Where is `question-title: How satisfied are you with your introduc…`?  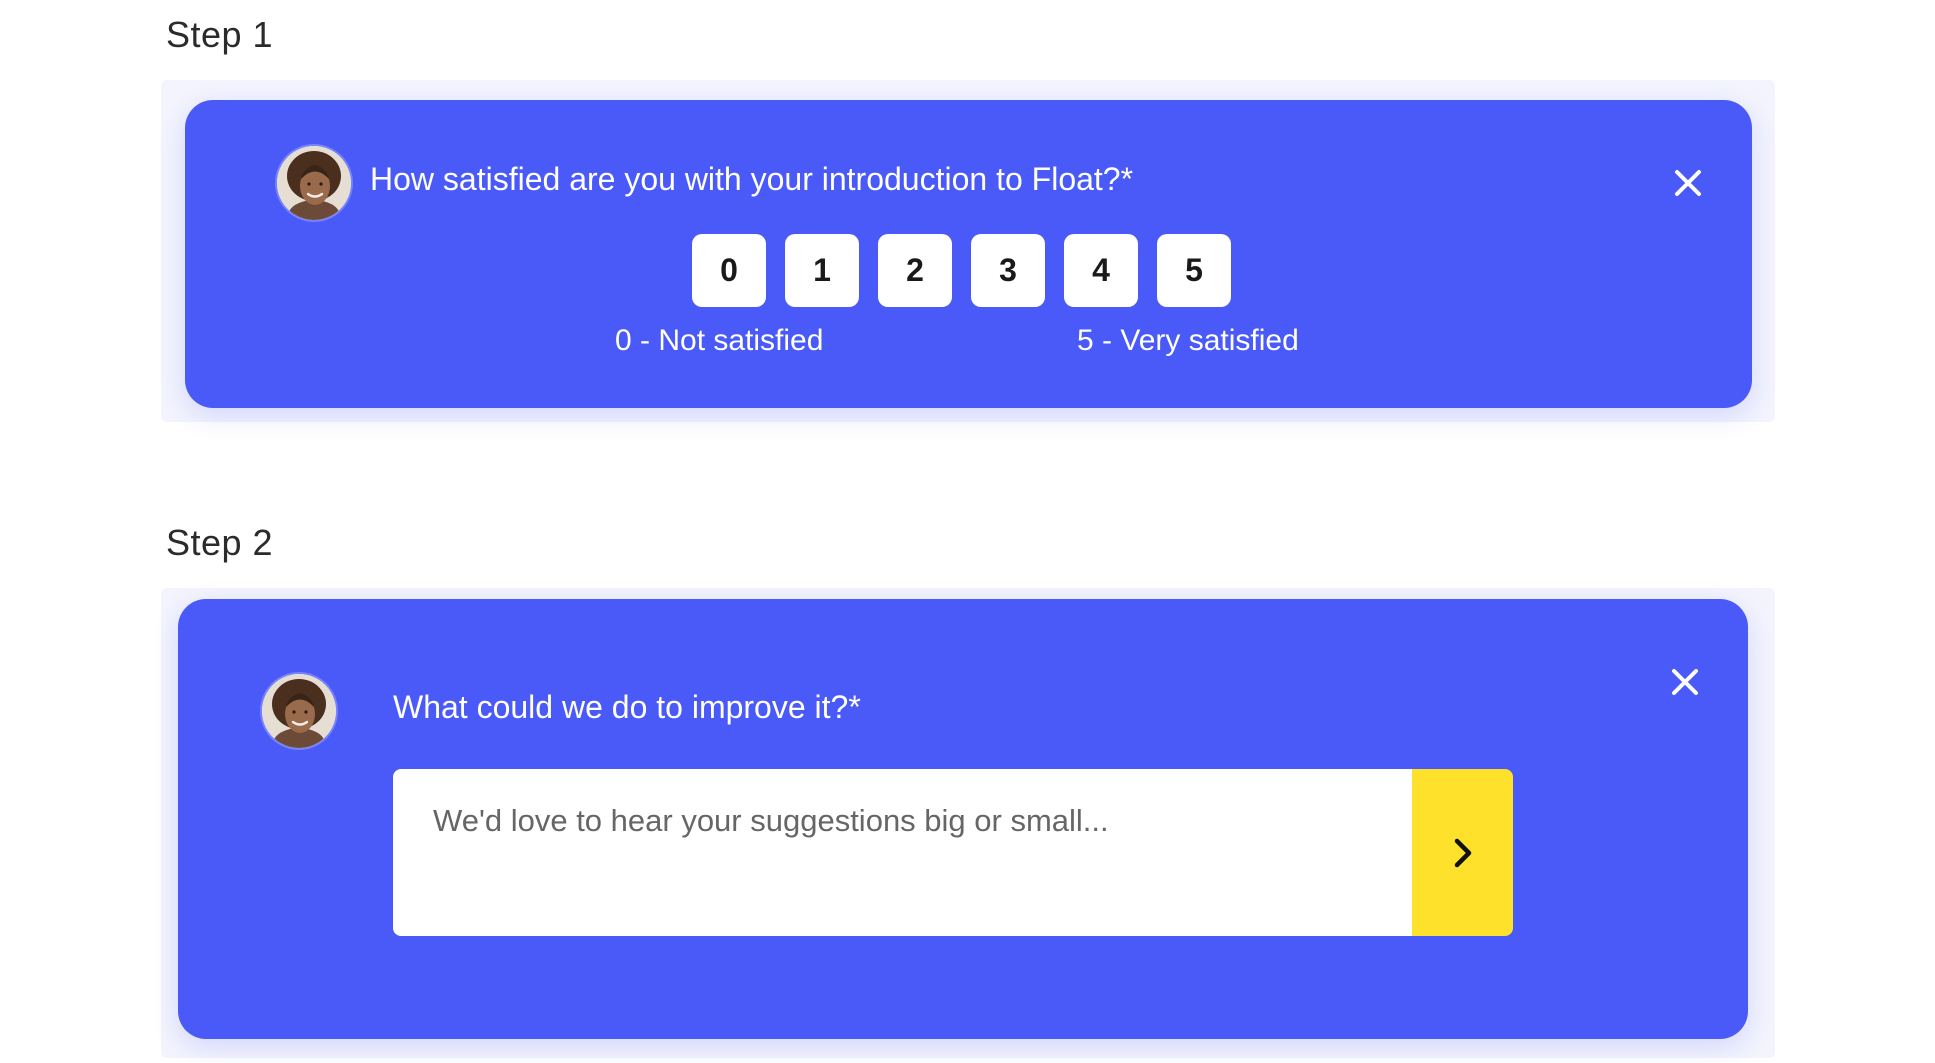
question-title: How satisfied are you with your introduc… is located at coordinates (752, 179).